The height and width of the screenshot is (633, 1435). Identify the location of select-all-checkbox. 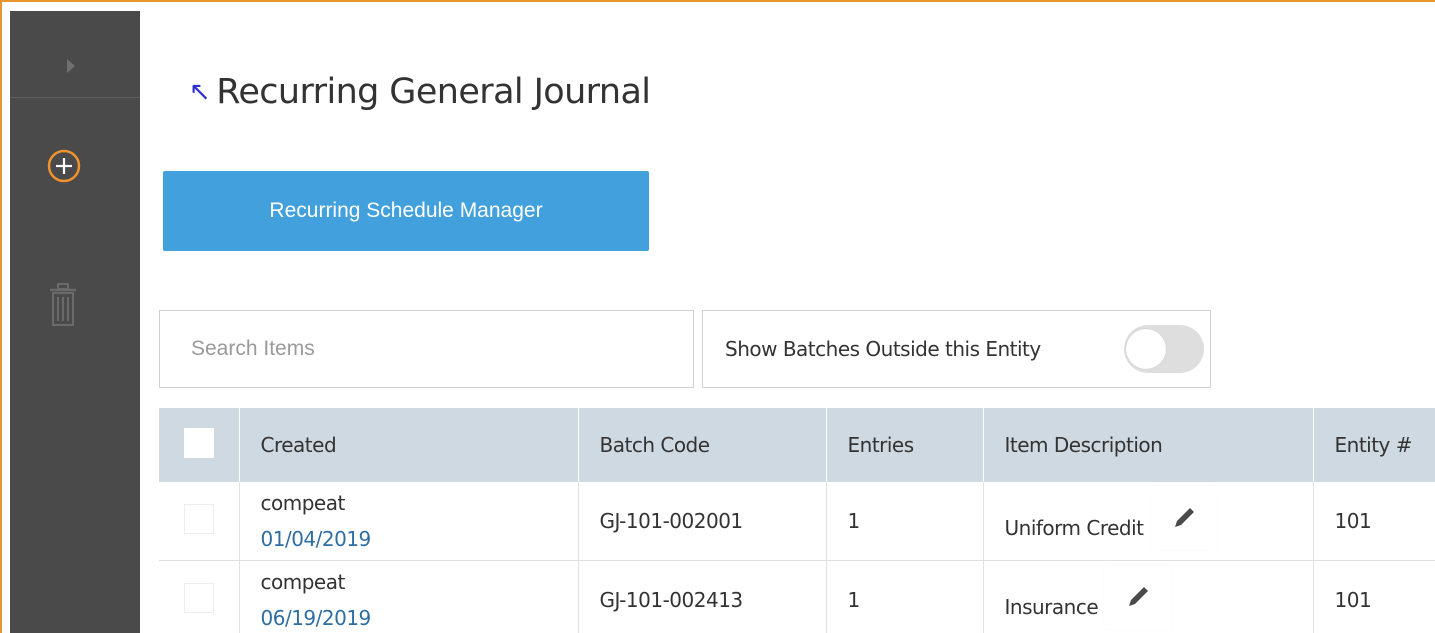
(198, 442).